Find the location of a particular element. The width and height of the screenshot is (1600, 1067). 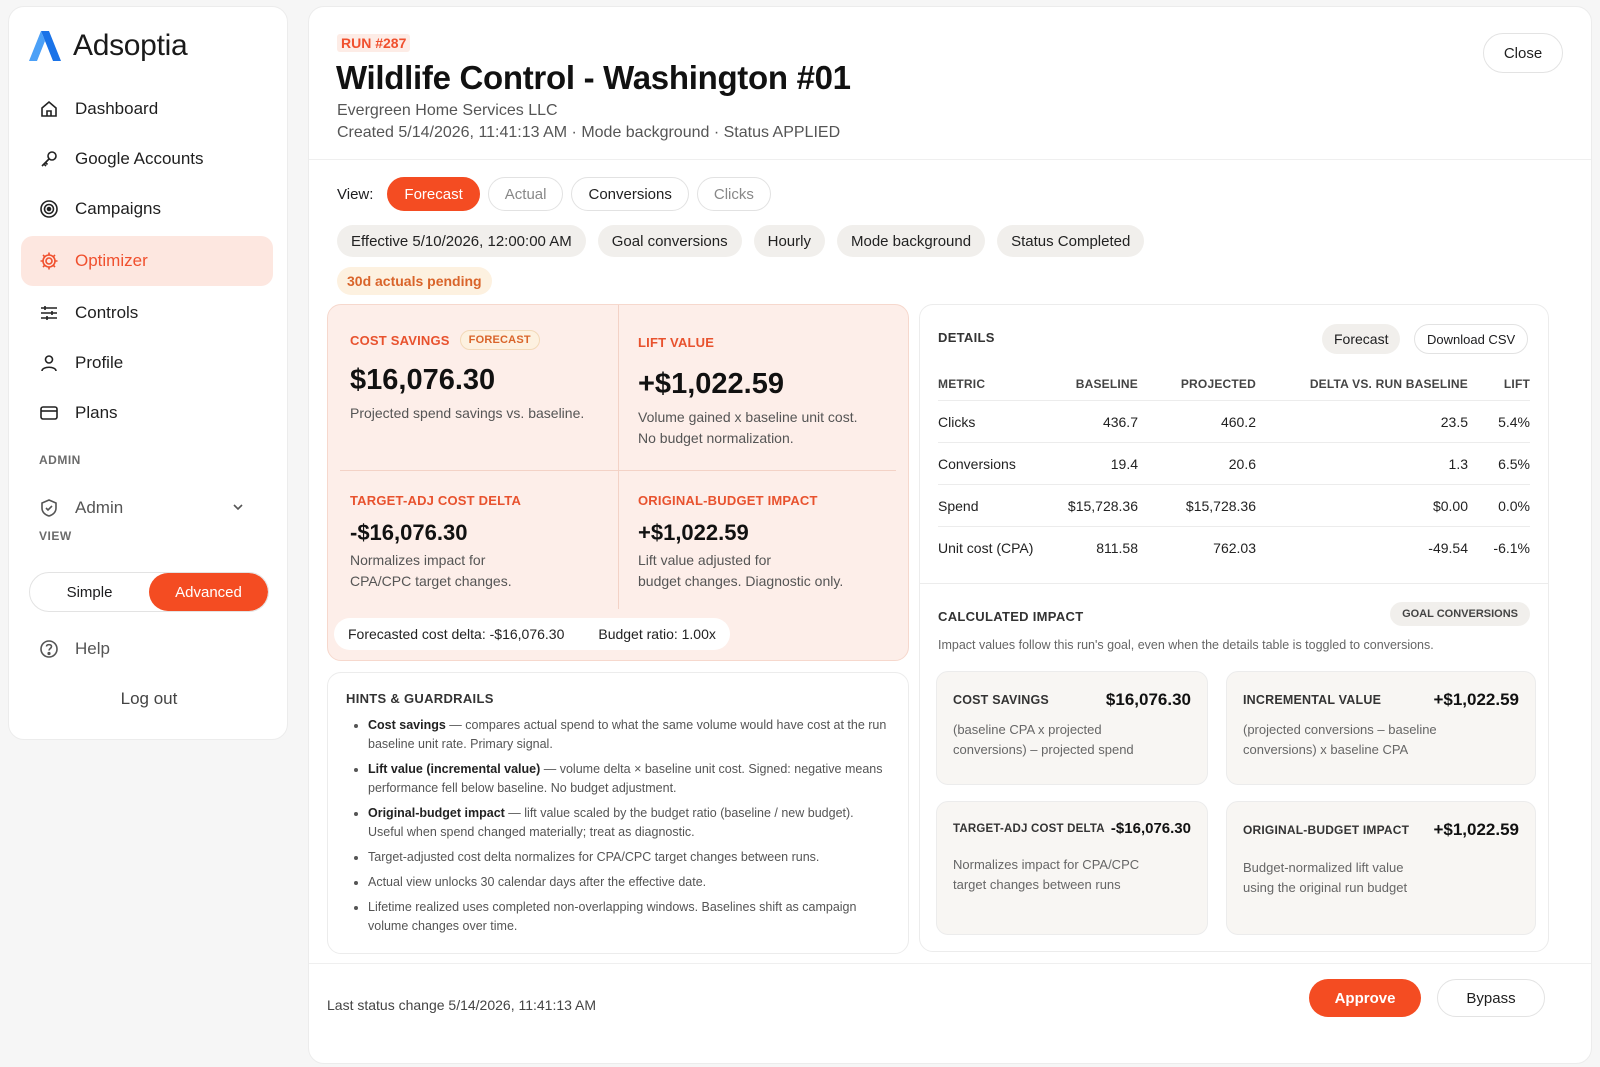

sidebar-item-optimizer: Optimizer is located at coordinates (147, 261).